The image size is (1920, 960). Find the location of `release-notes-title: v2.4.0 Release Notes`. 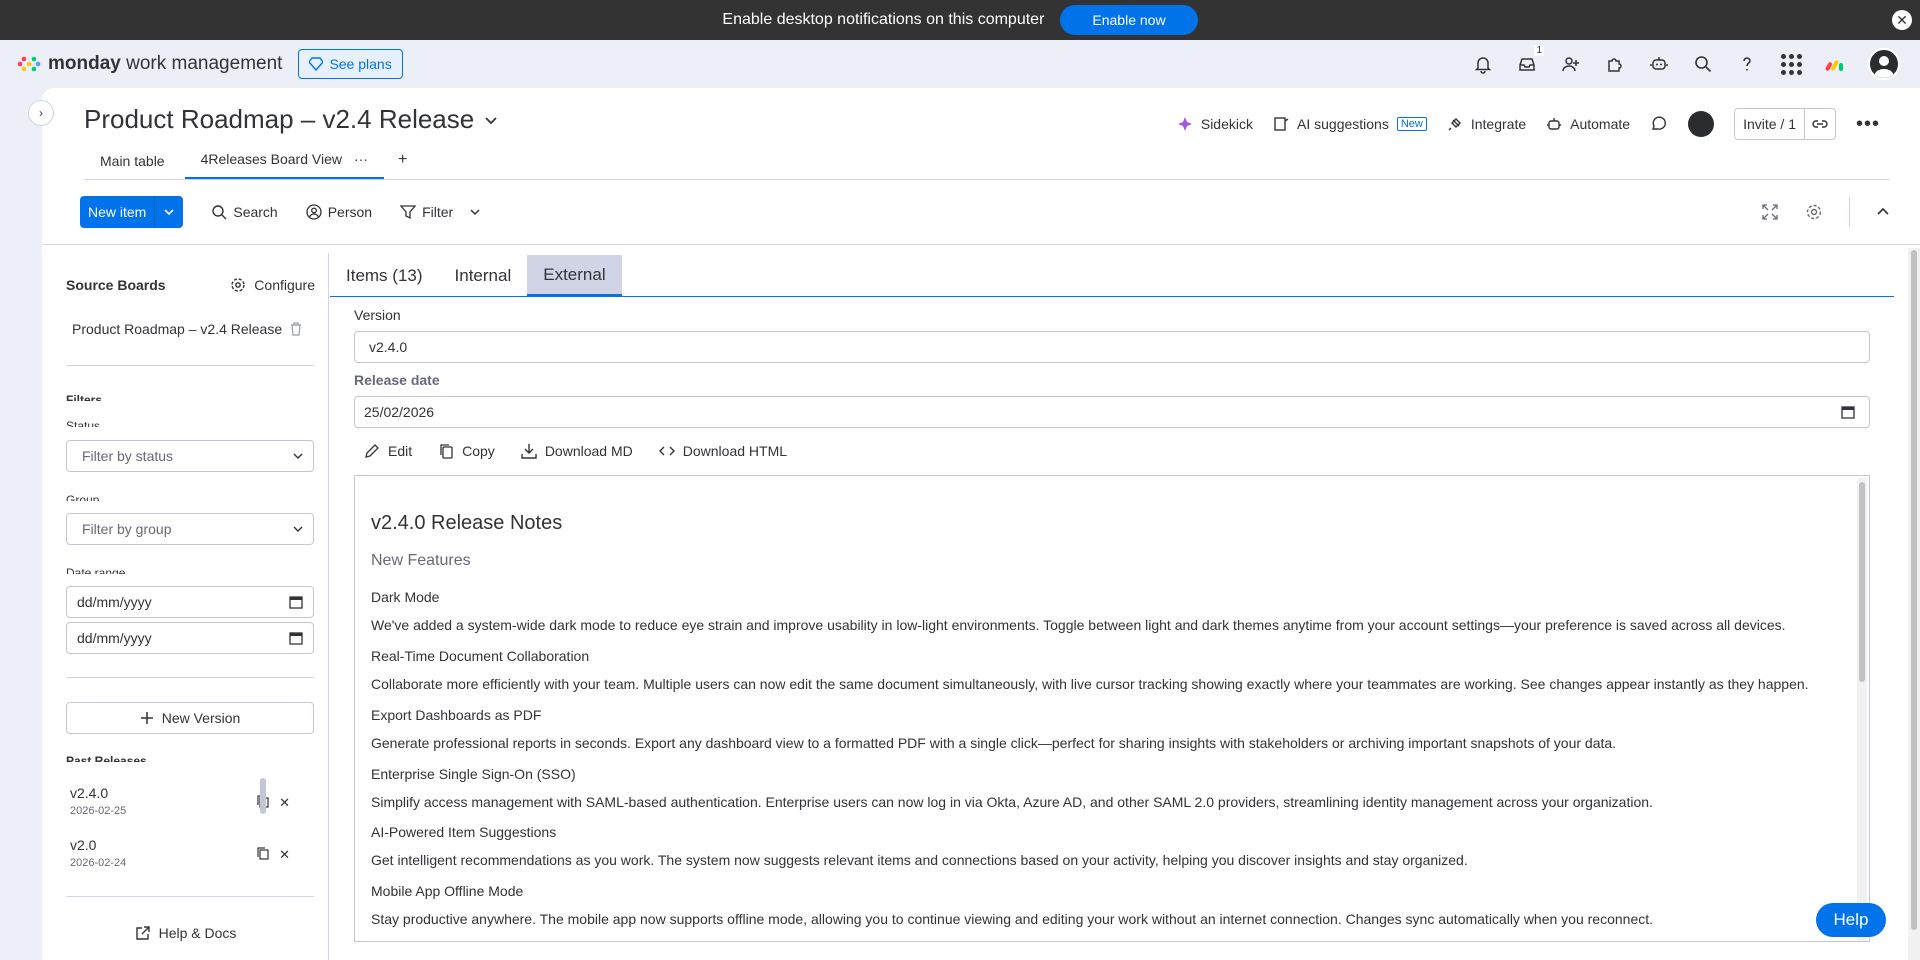

release-notes-title: v2.4.0 Release Notes is located at coordinates (467, 523).